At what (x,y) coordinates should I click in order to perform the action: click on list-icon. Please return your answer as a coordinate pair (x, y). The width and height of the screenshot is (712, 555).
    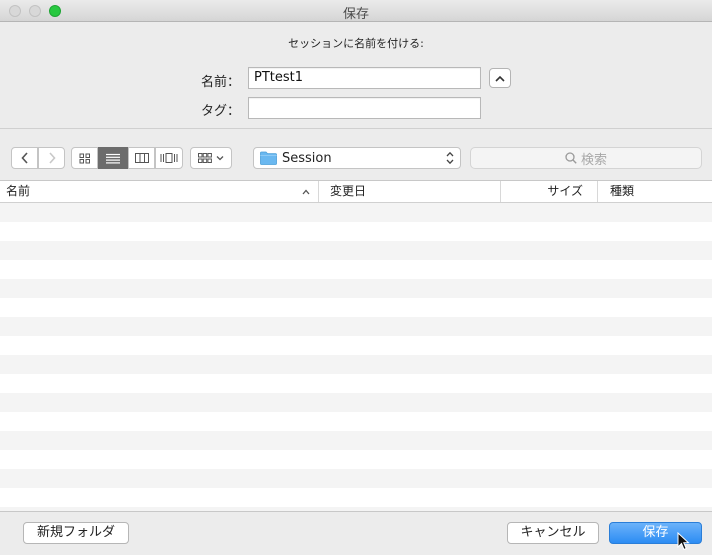
    Looking at the image, I should click on (113, 158).